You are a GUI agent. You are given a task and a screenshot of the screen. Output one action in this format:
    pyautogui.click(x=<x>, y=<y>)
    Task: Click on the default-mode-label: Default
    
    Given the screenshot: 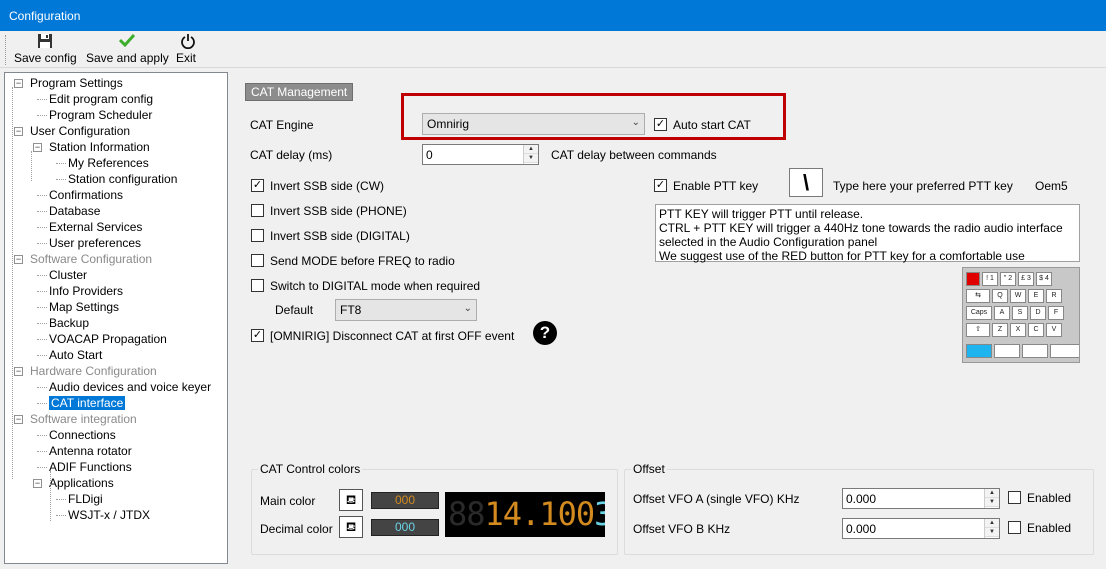 What is the action you would take?
    pyautogui.click(x=294, y=310)
    